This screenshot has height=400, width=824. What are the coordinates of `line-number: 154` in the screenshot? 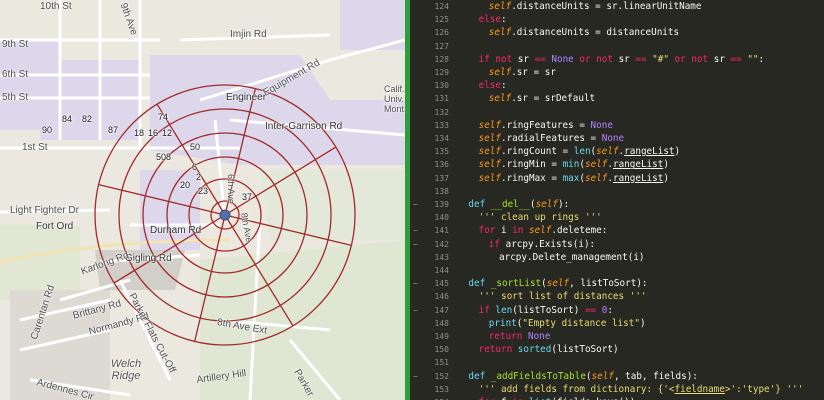 It's located at (429, 398).